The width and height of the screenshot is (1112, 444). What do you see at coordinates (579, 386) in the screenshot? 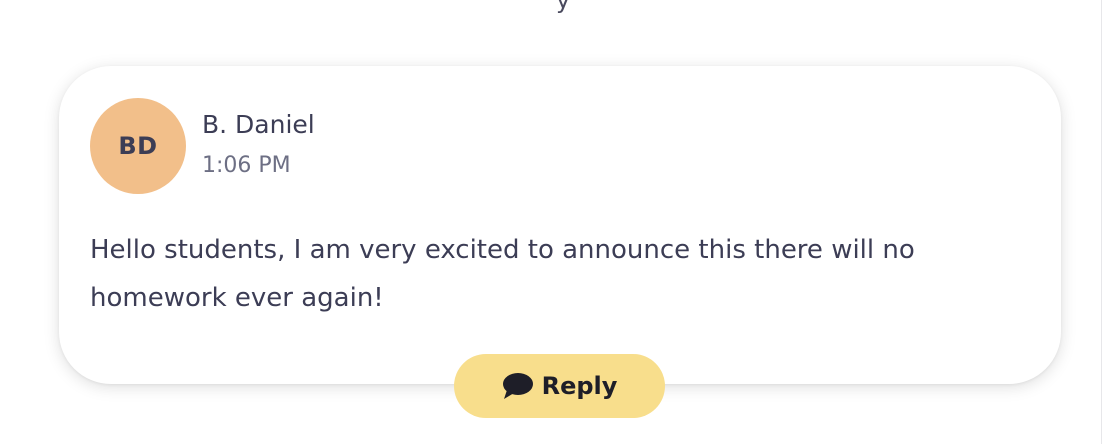
I see `reply-label: Reply` at bounding box center [579, 386].